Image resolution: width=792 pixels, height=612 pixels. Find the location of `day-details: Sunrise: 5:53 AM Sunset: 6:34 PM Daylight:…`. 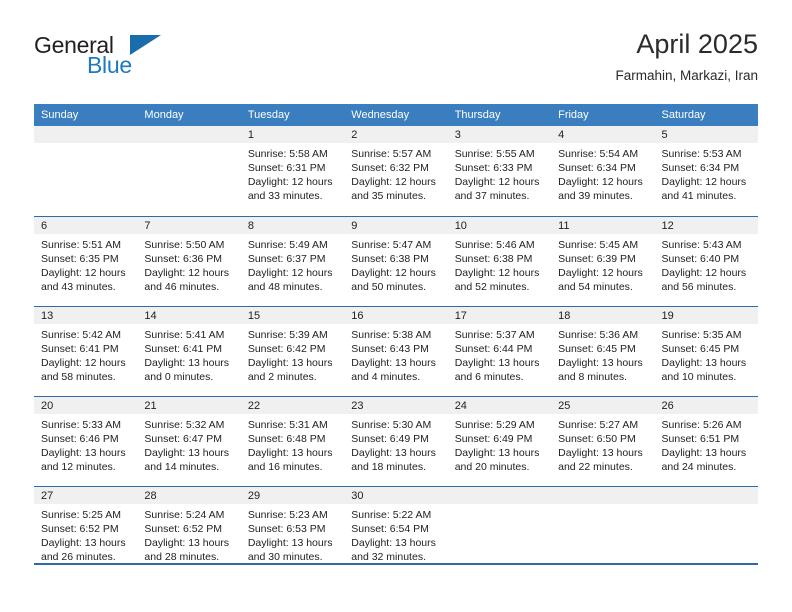

day-details: Sunrise: 5:53 AM Sunset: 6:34 PM Daylight:… is located at coordinates (706, 173).